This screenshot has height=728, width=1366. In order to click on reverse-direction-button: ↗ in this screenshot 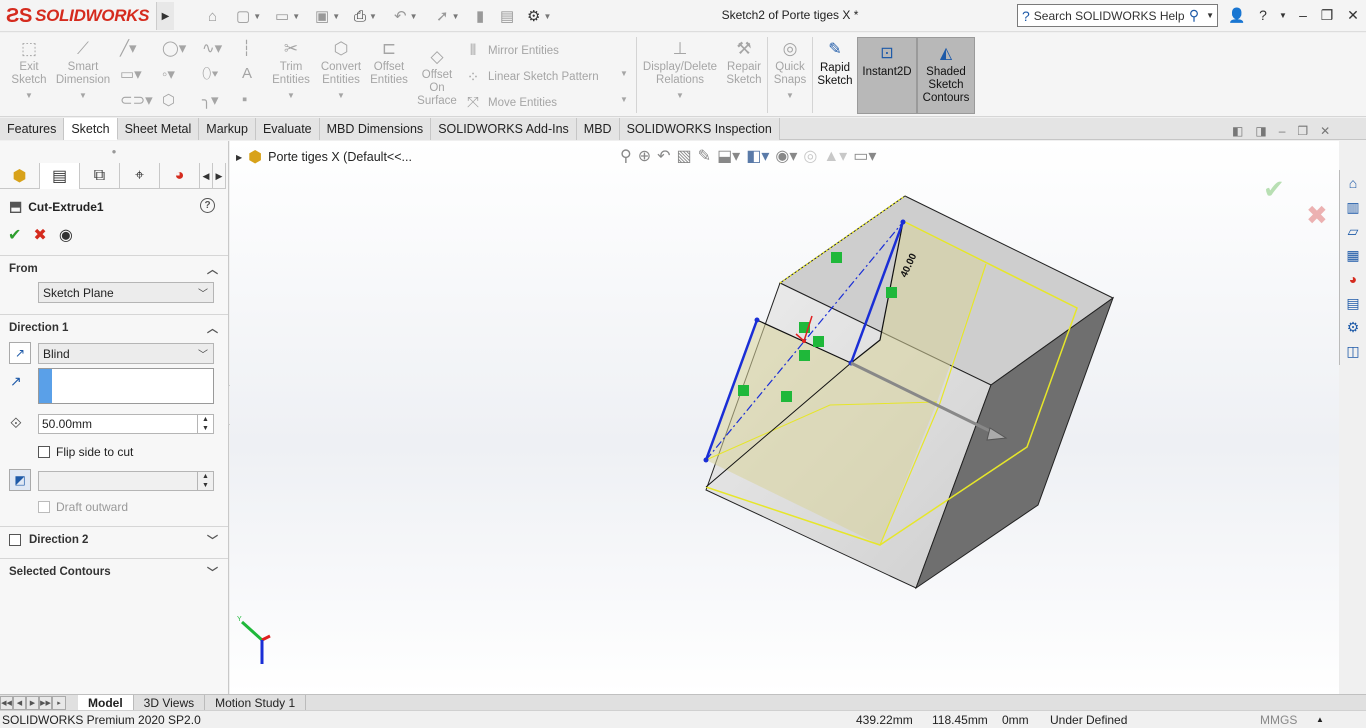, I will do `click(20, 353)`.